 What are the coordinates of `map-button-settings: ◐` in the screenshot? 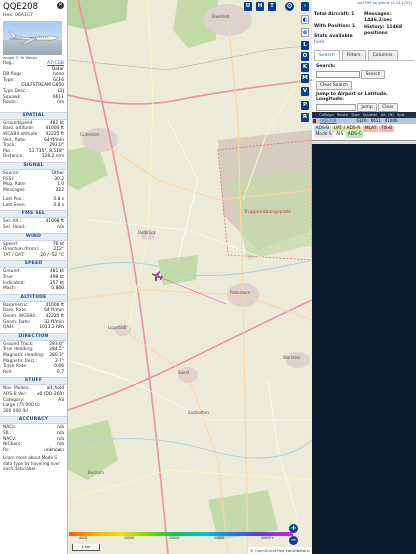 It's located at (305, 19).